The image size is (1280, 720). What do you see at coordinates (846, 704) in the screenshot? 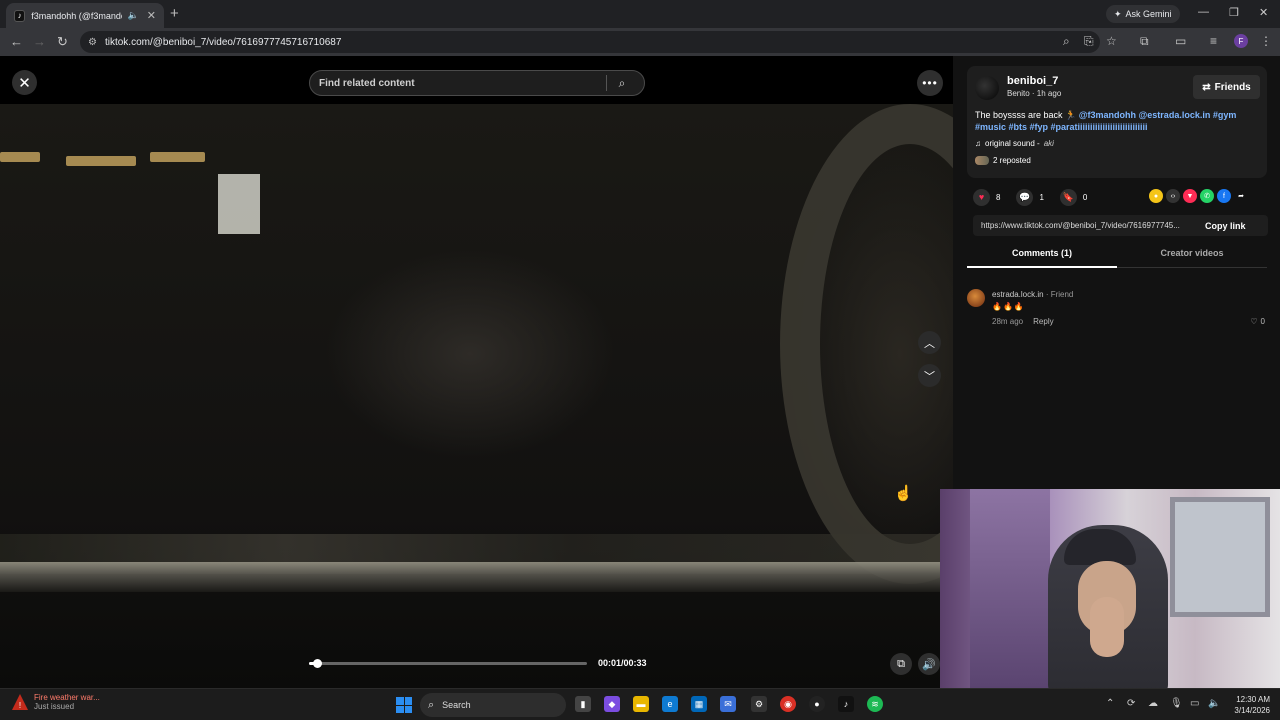
I see `tiktok-app-icon: ♪` at bounding box center [846, 704].